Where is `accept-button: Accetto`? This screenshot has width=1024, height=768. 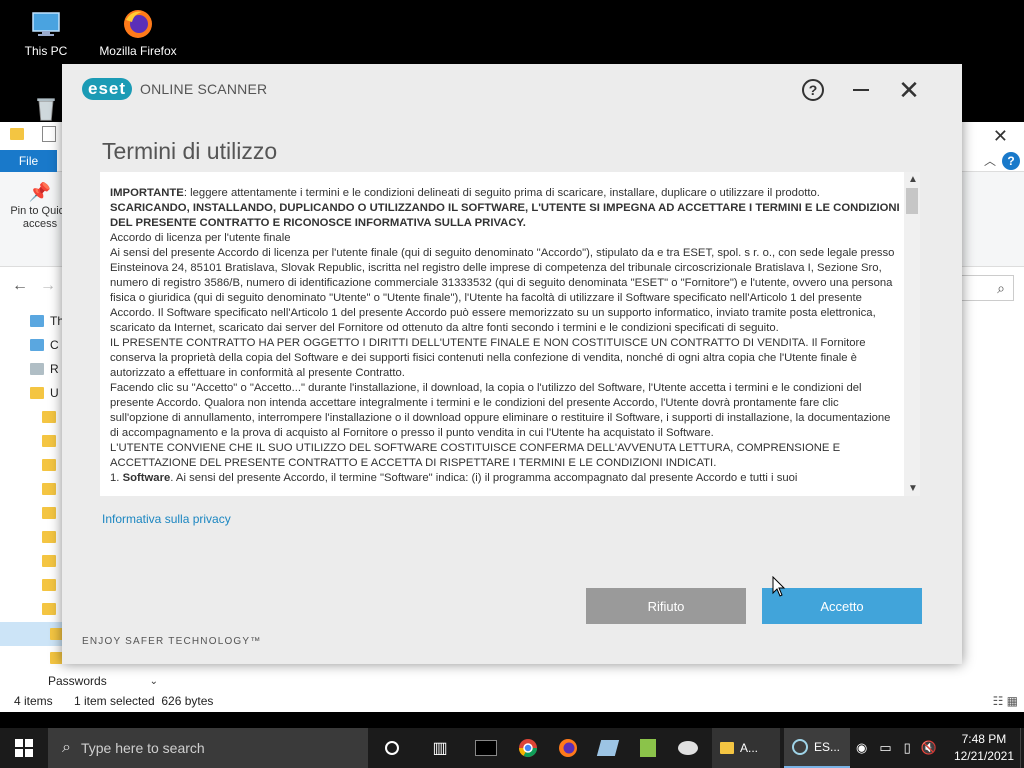 accept-button: Accetto is located at coordinates (842, 606).